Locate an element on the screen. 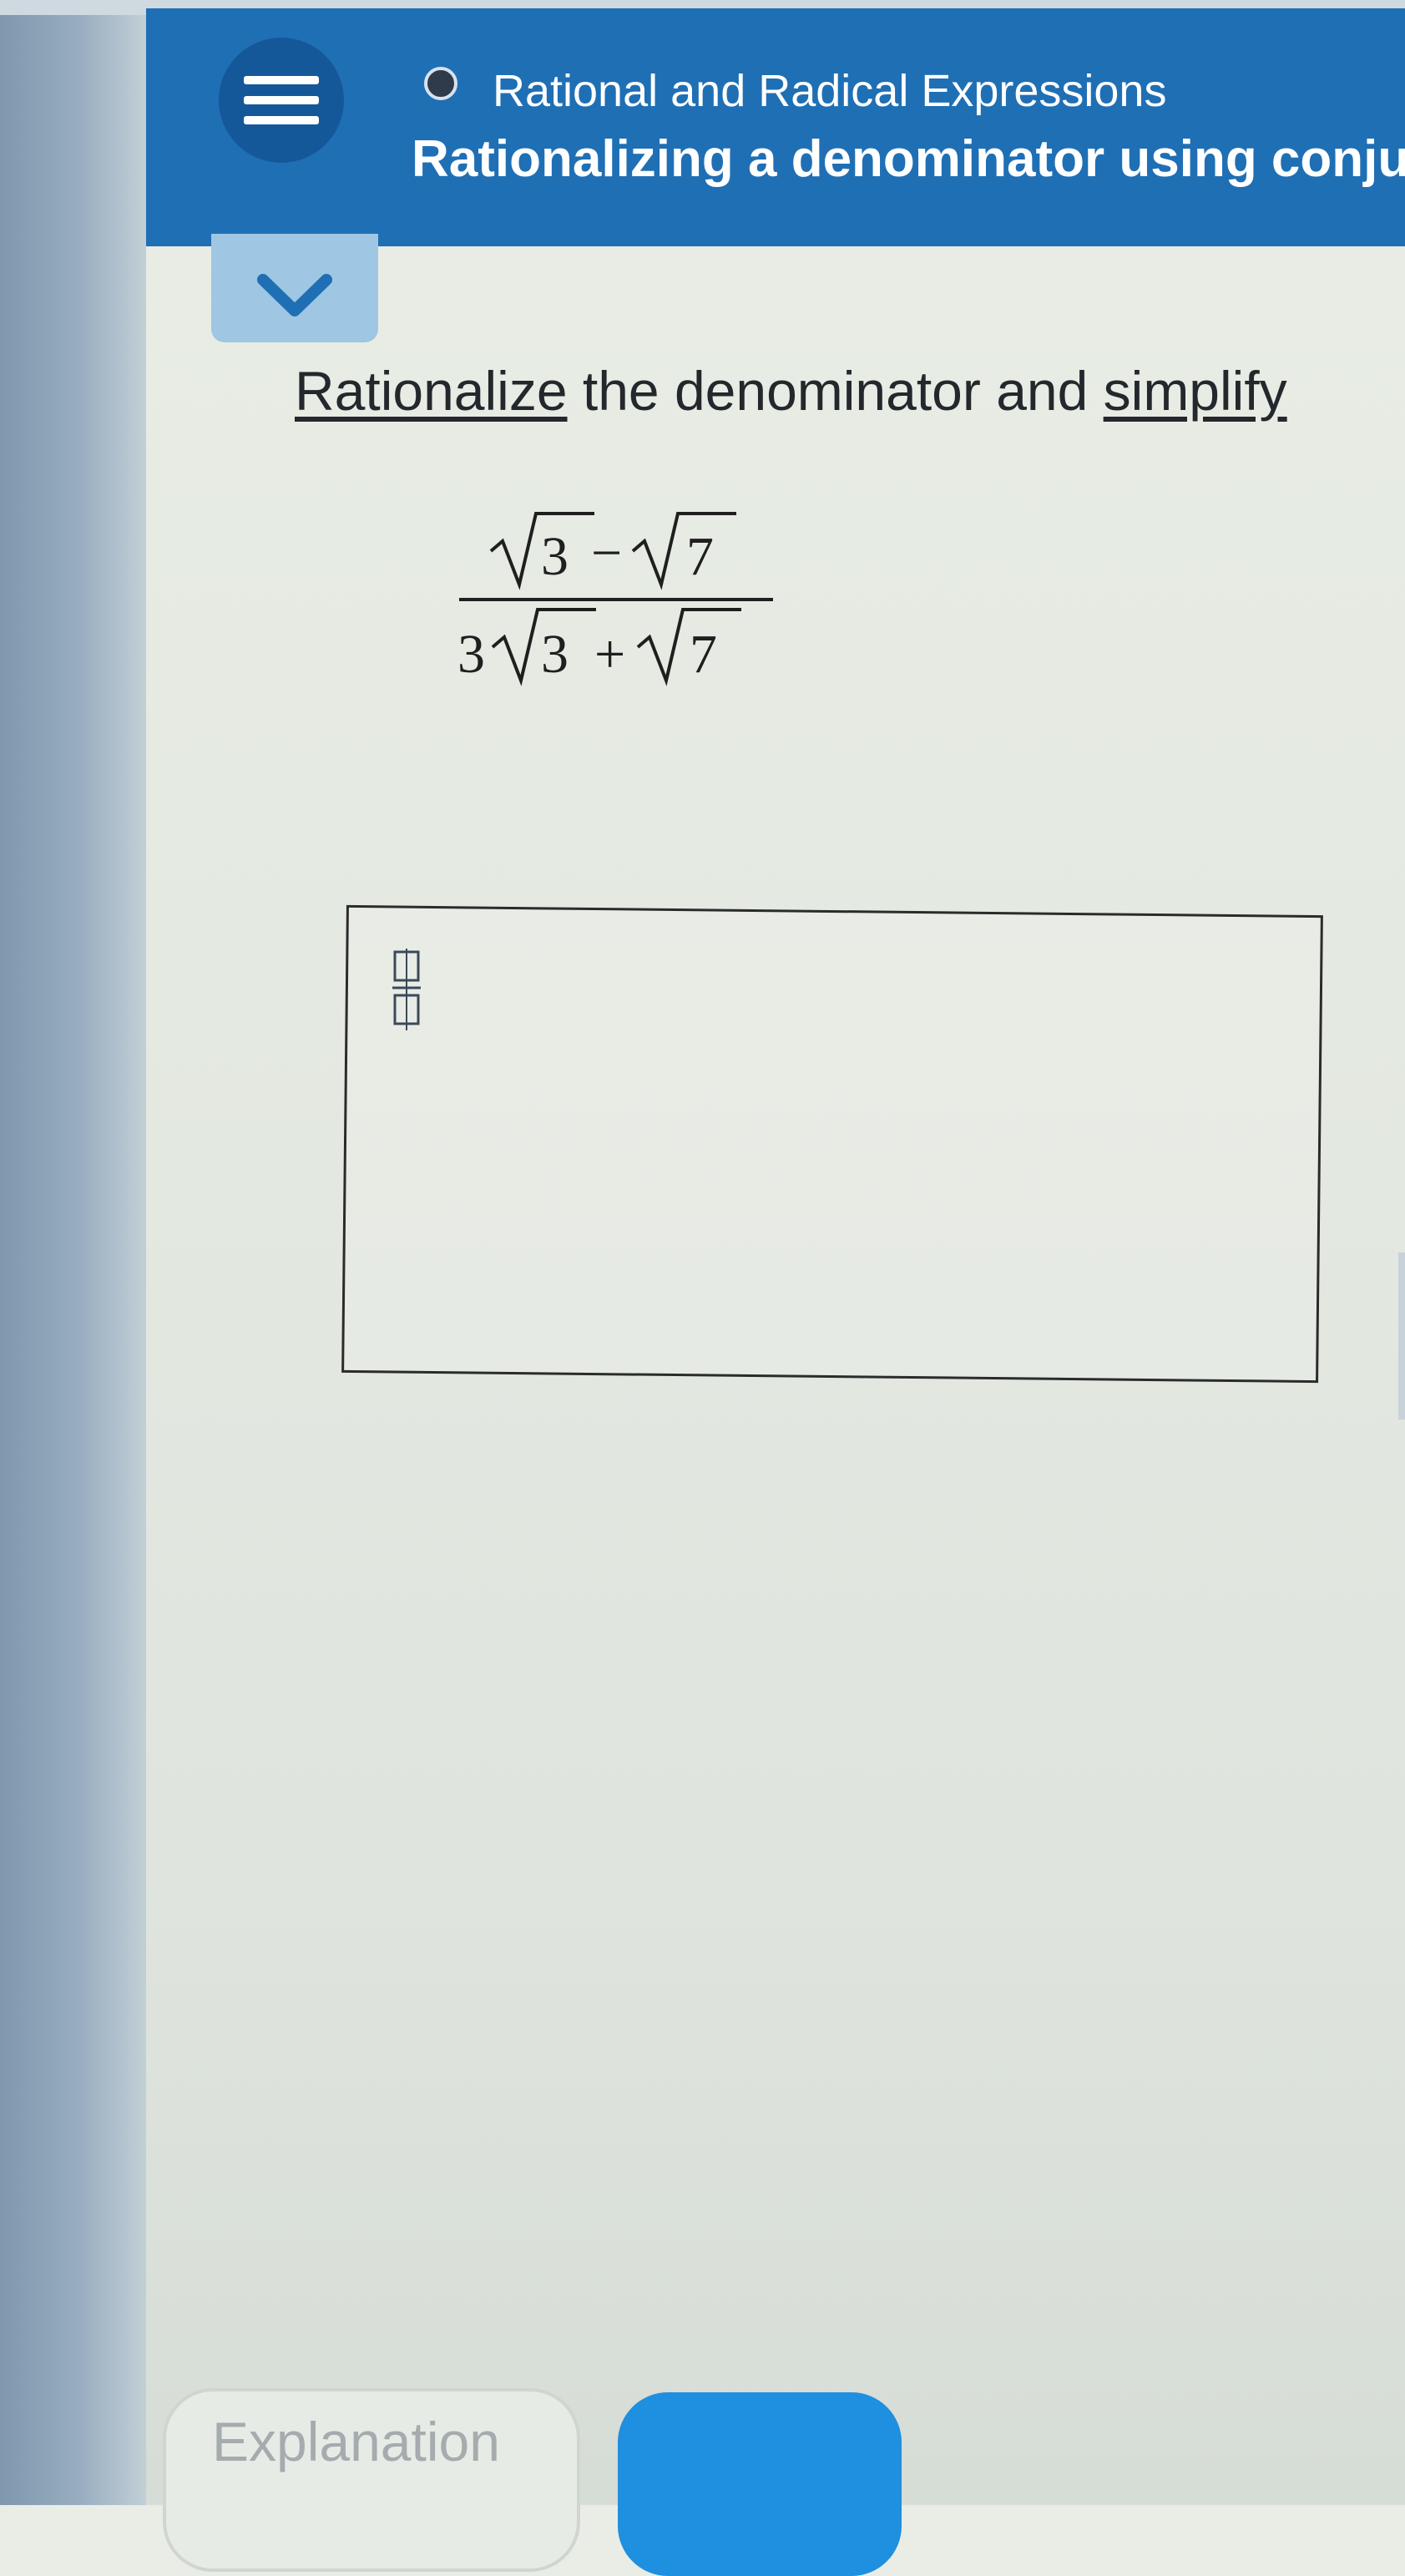 This screenshot has height=2576, width=1405. numerator-radicand-2: 7 is located at coordinates (700, 556).